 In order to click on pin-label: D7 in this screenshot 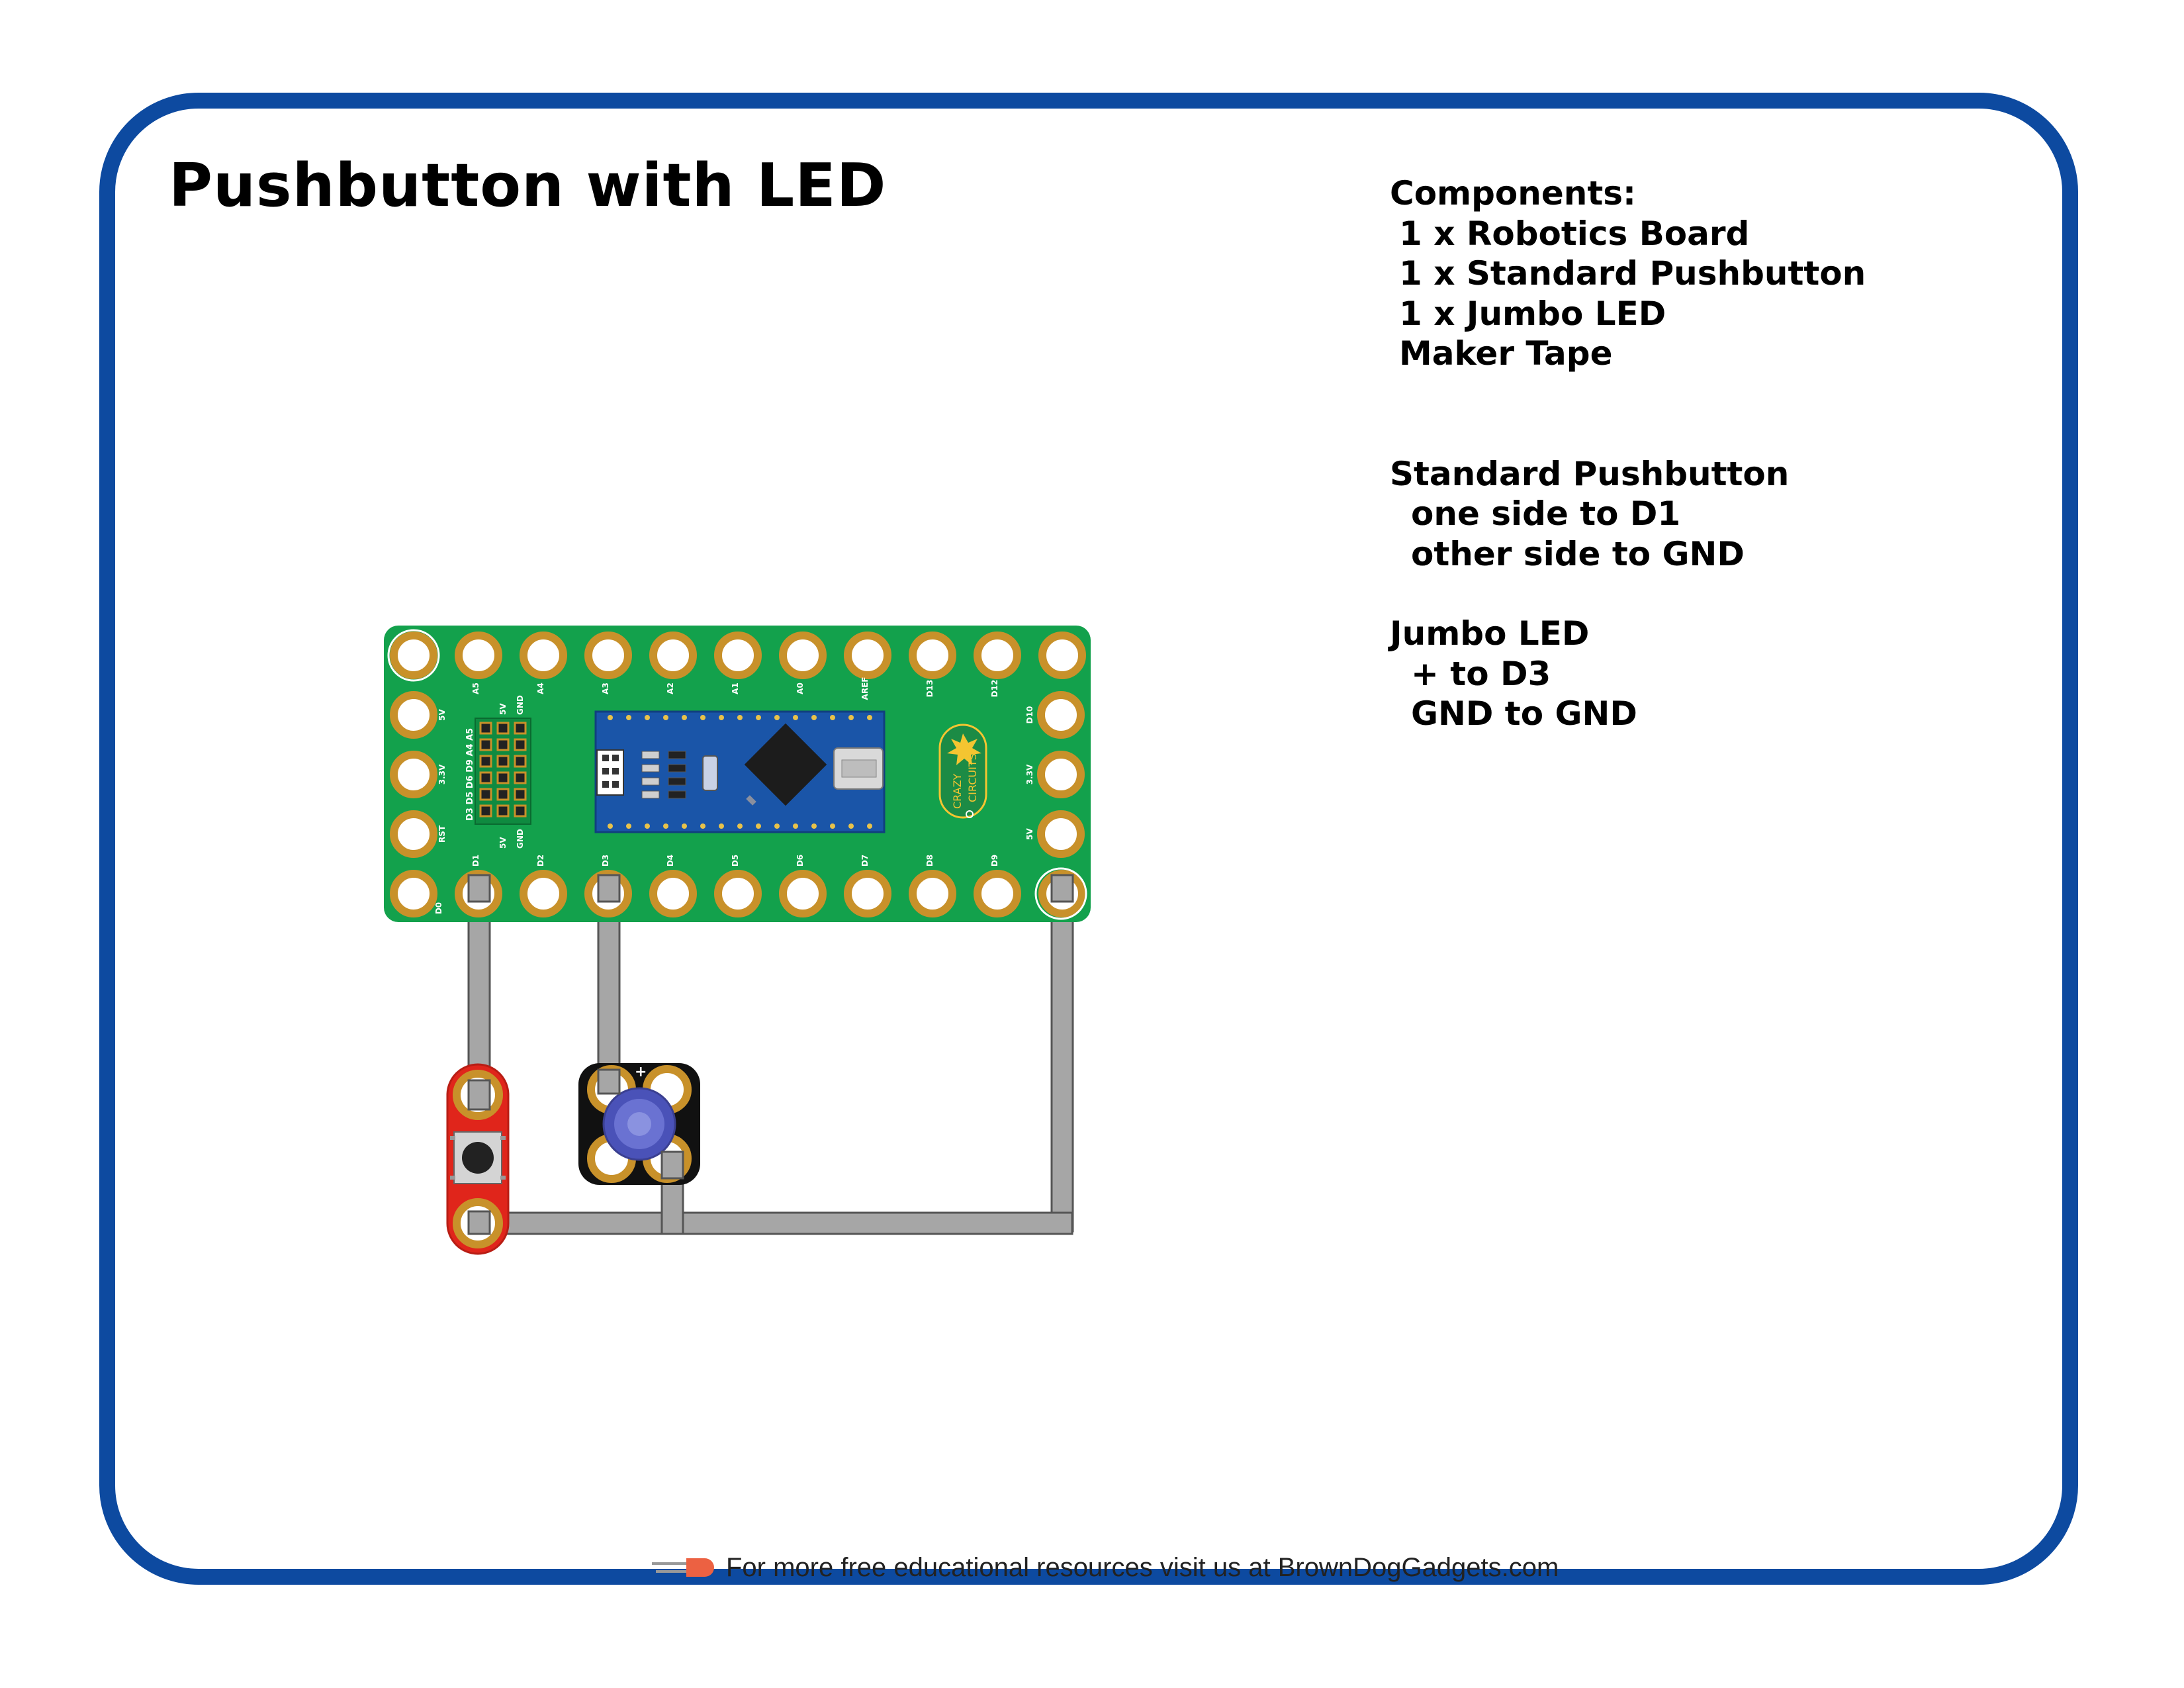, I will do `click(865, 861)`.